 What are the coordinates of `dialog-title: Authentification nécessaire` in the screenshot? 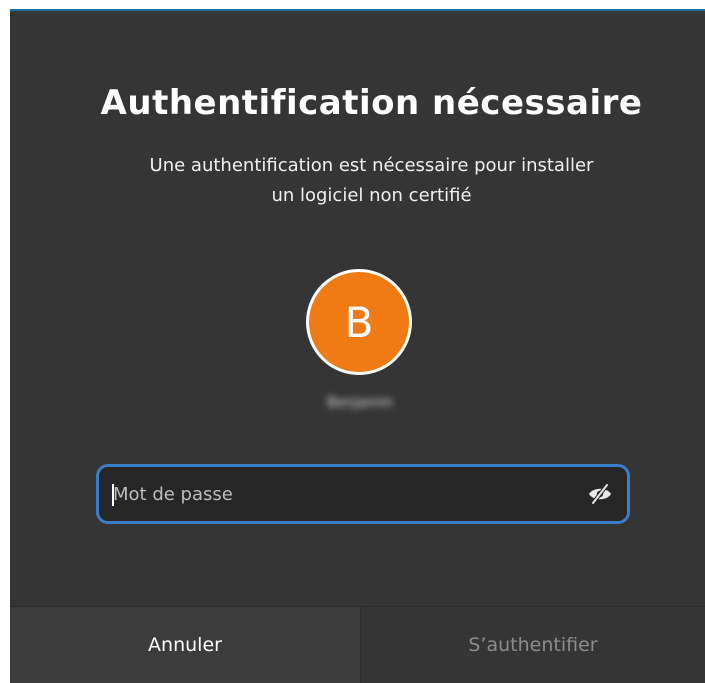 It's located at (371, 103).